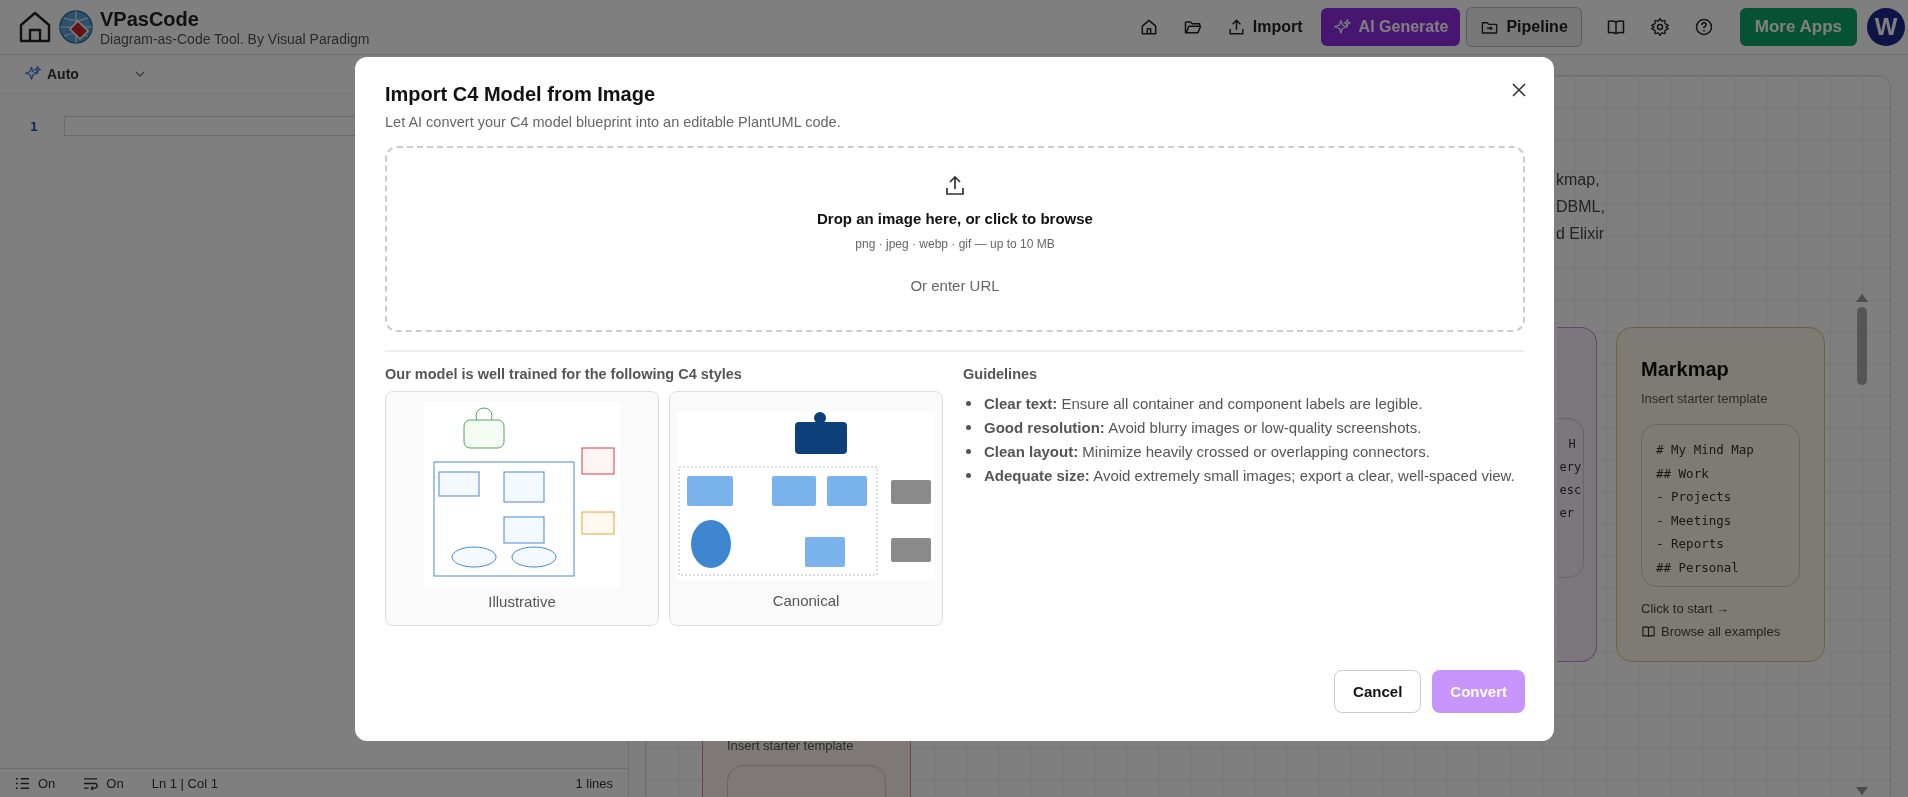 The height and width of the screenshot is (797, 1908). Describe the element at coordinates (85, 74) in the screenshot. I see `mode-dropdown: Auto` at that location.